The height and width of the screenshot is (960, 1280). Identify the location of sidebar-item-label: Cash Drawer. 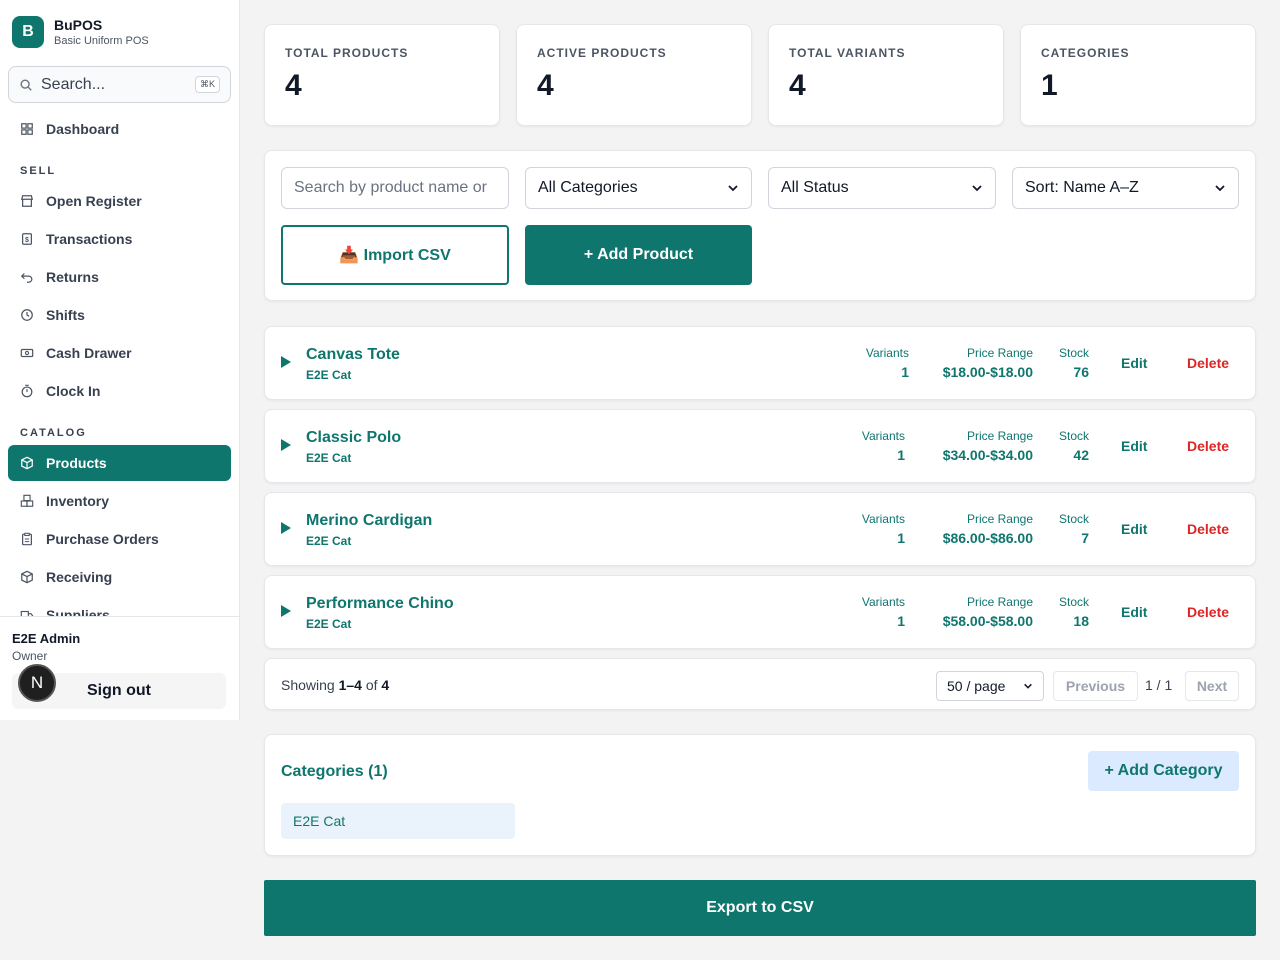
(89, 353).